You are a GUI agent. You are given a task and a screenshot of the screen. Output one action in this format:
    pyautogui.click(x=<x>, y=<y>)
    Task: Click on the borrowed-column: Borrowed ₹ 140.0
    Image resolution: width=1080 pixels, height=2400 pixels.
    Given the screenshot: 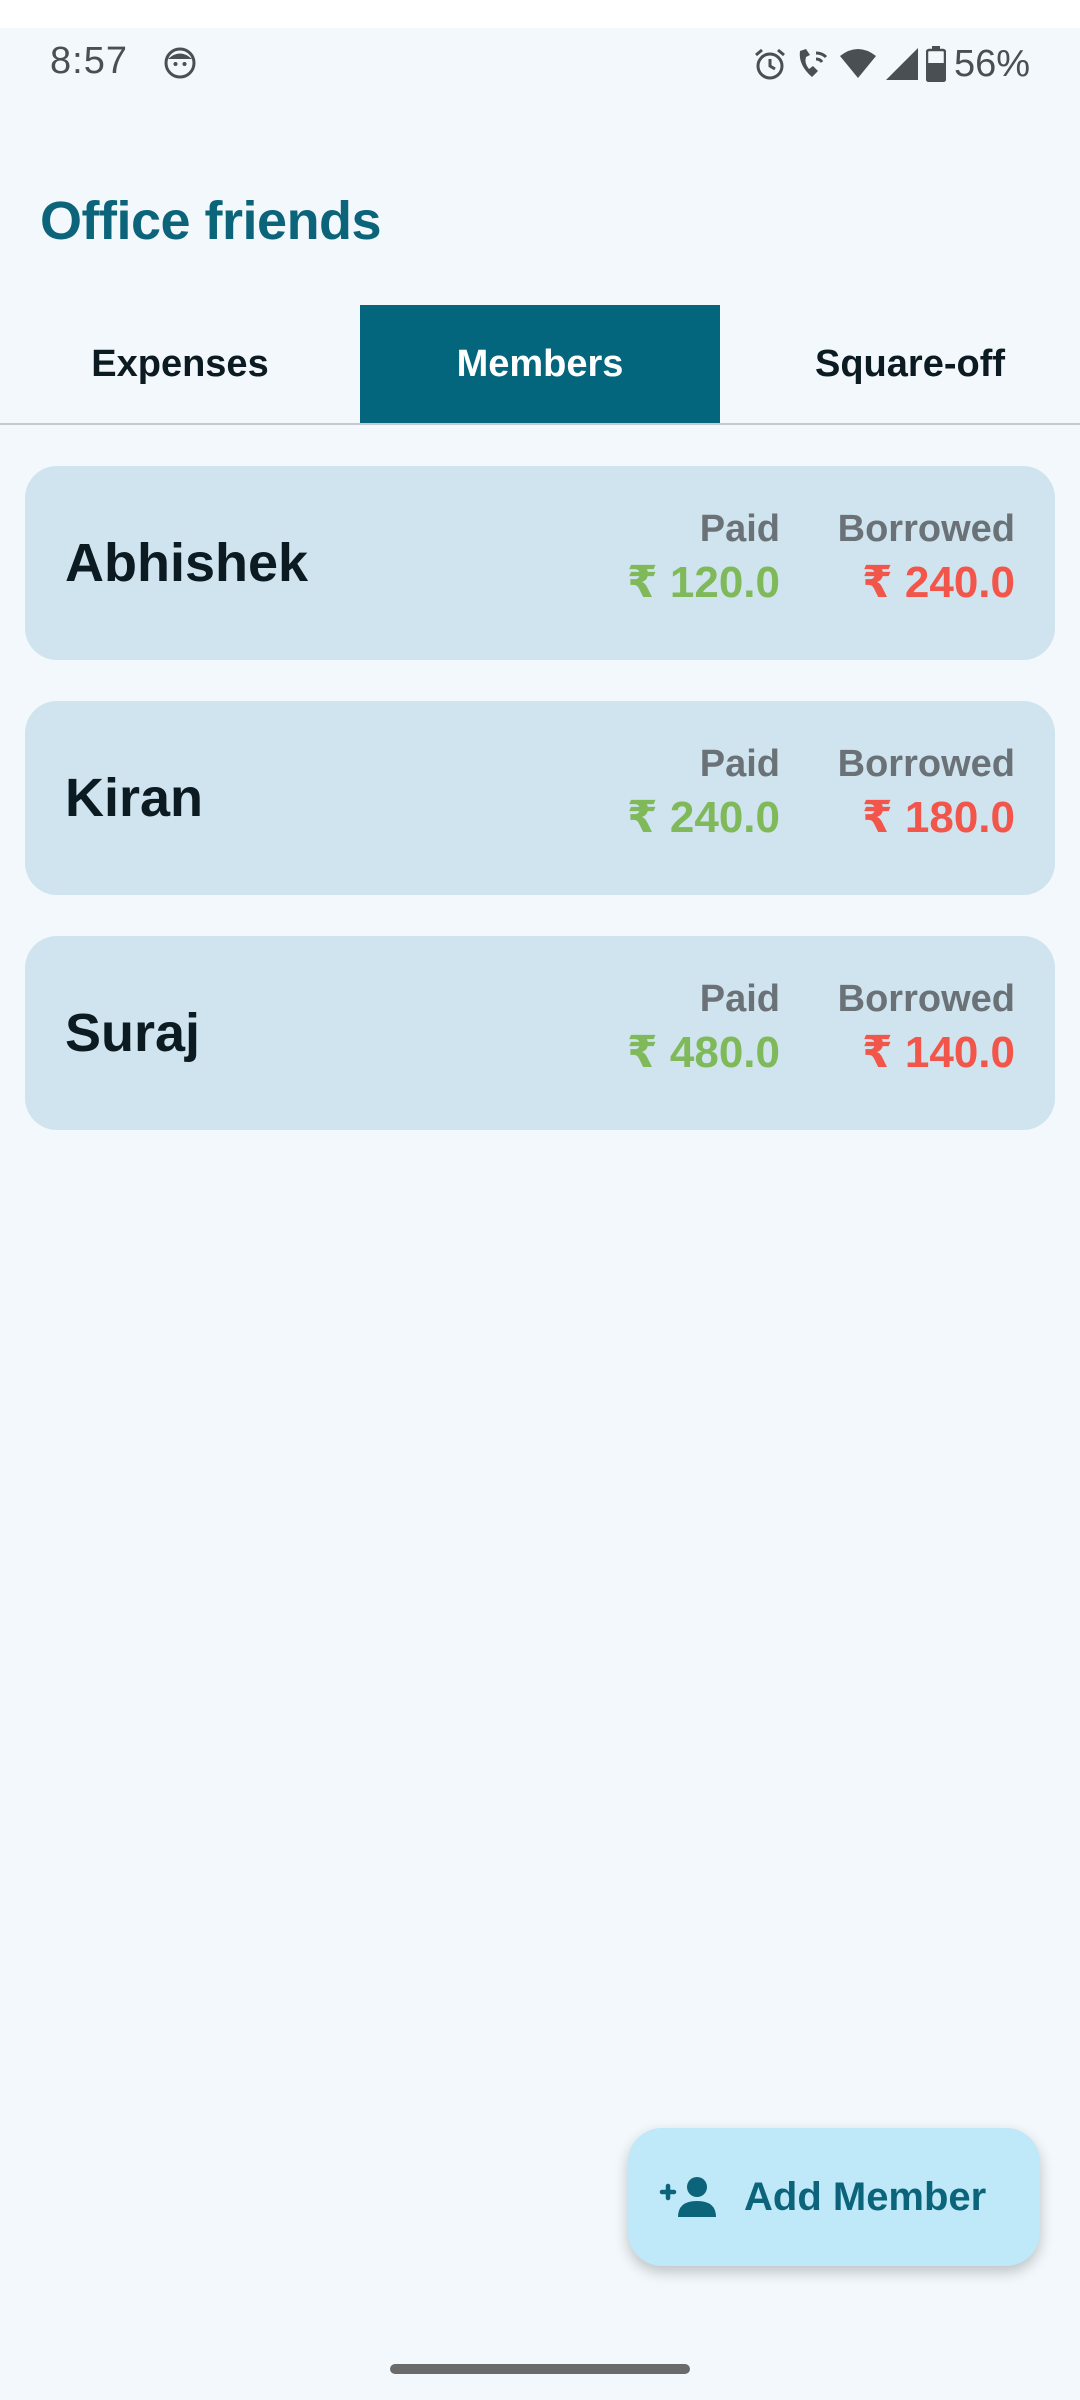 What is the action you would take?
    pyautogui.click(x=926, y=1030)
    